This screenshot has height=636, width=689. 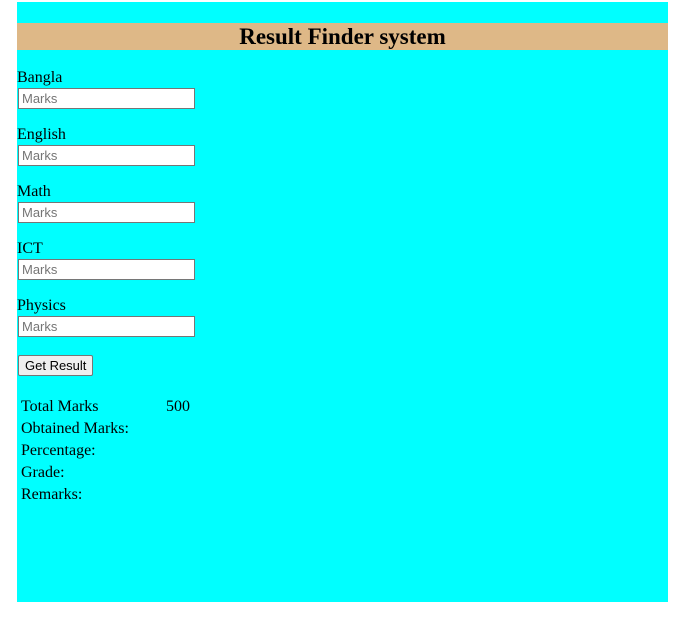 What do you see at coordinates (105, 473) in the screenshot?
I see `result-row-grade: Grade:` at bounding box center [105, 473].